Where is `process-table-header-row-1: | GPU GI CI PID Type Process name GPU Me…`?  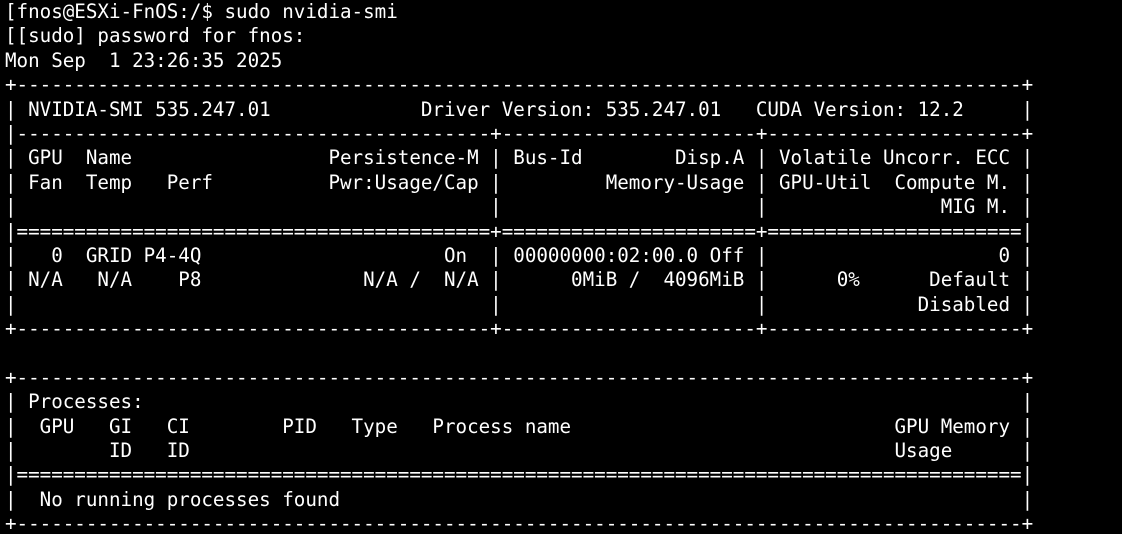 process-table-header-row-1: | GPU GI CI PID Type Process name GPU Me… is located at coordinates (519, 426).